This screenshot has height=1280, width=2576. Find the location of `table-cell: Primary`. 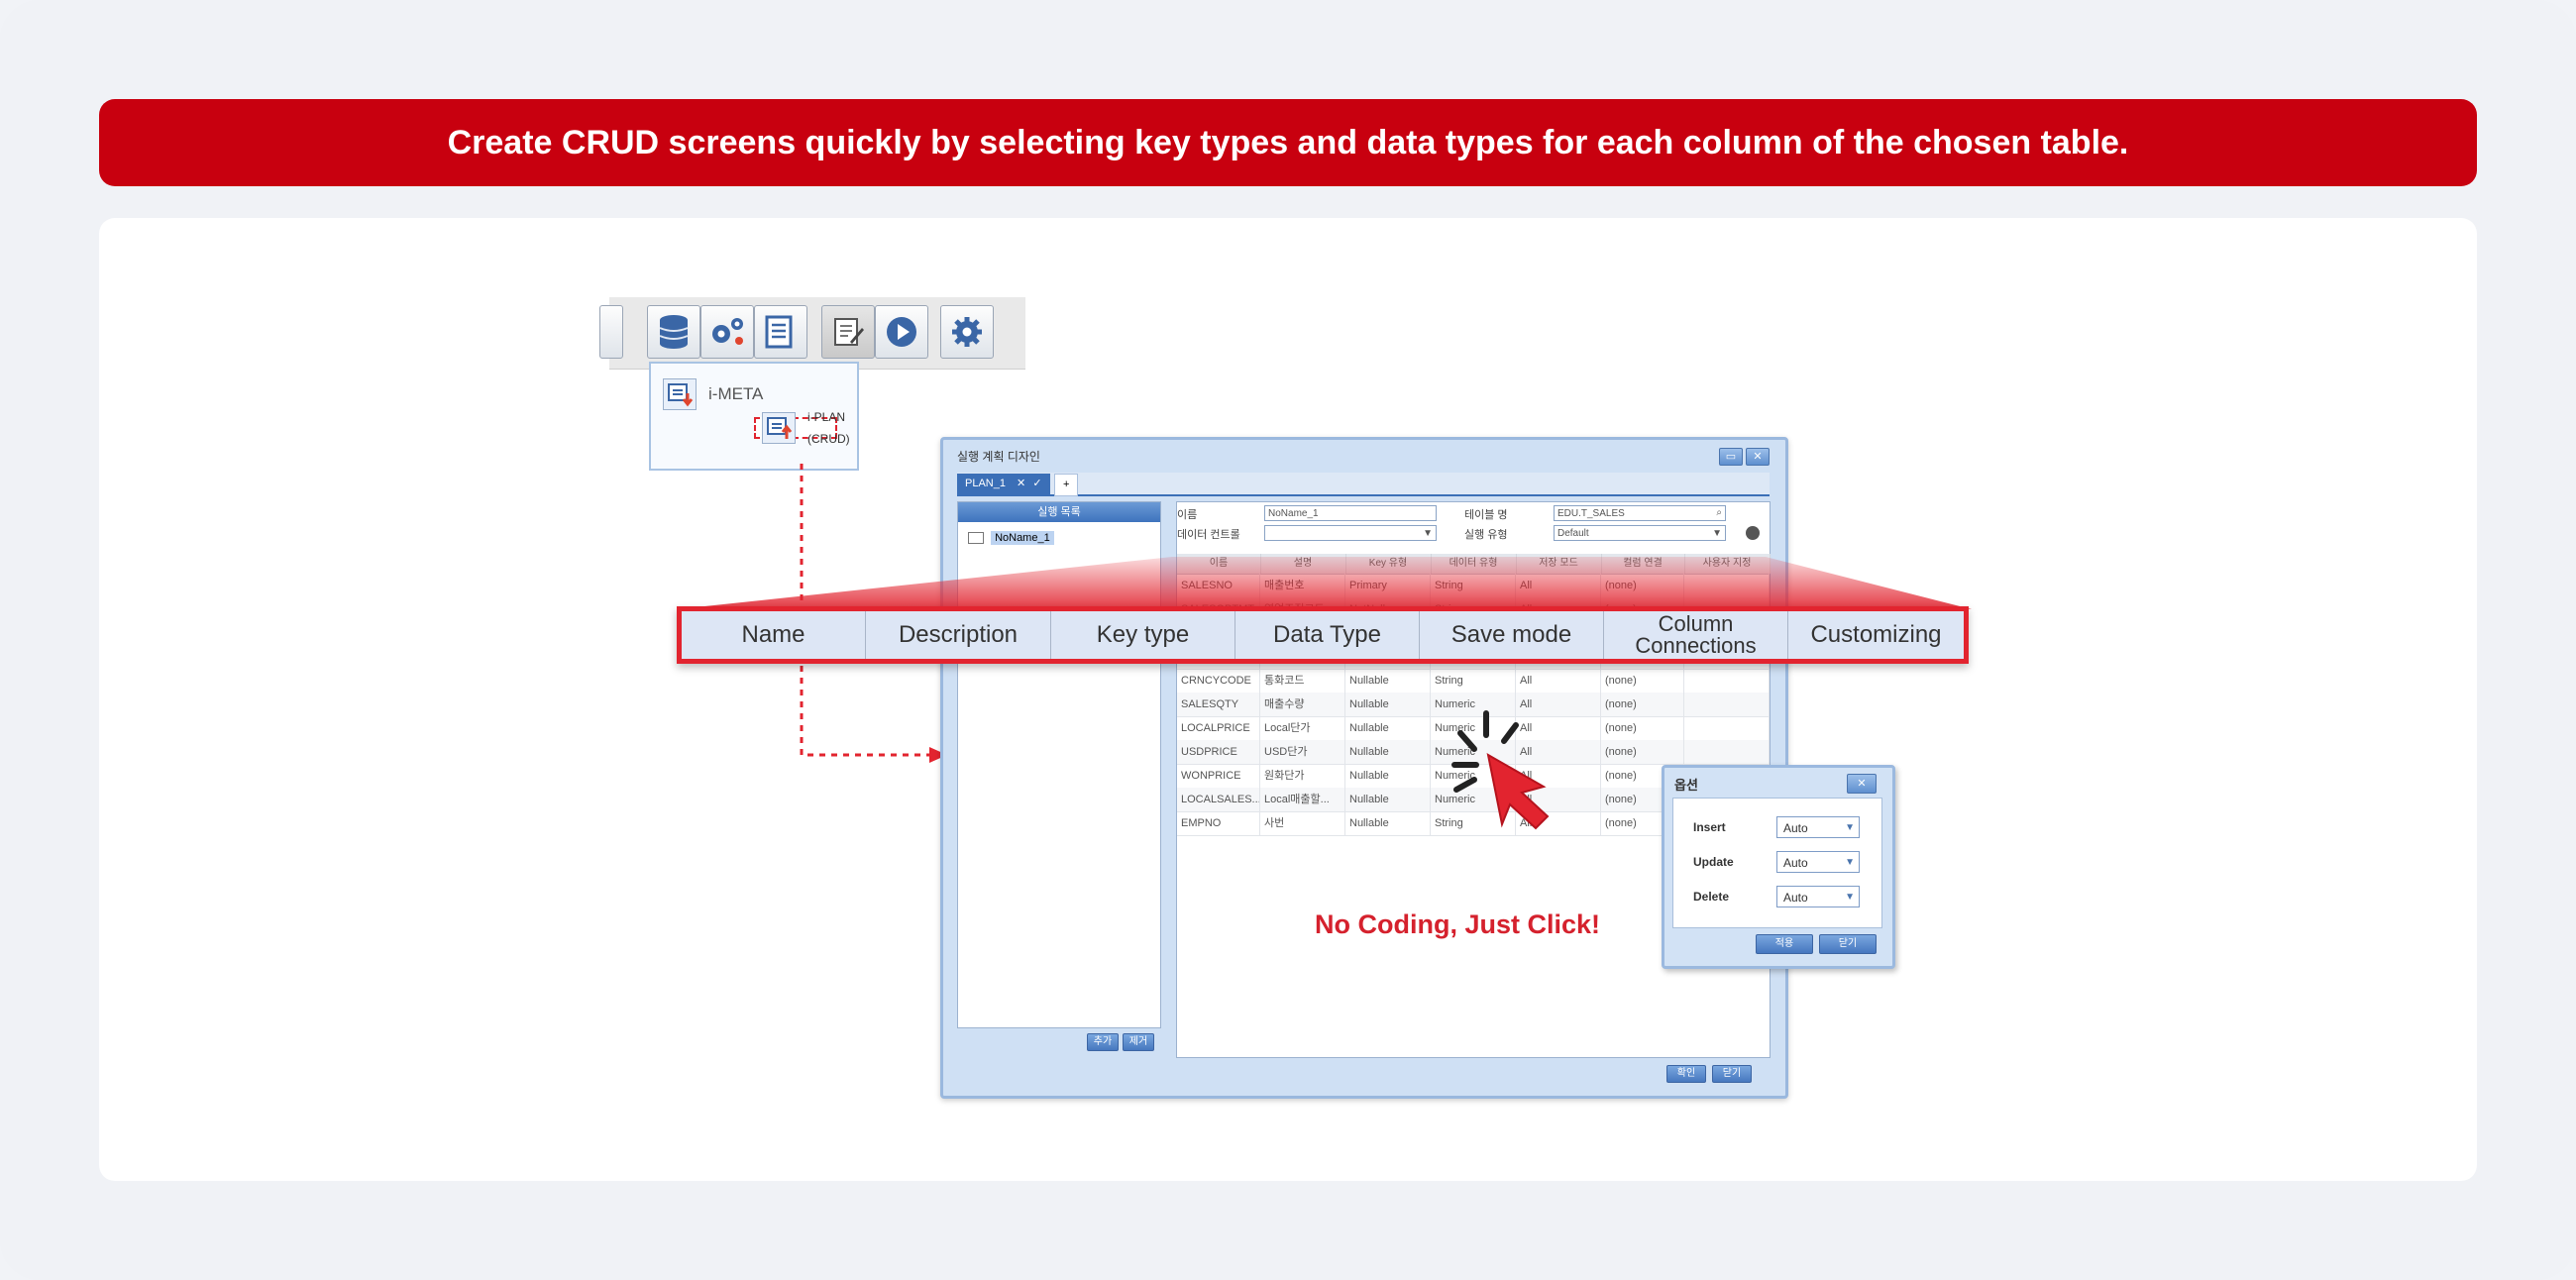

table-cell: Primary is located at coordinates (1388, 585).